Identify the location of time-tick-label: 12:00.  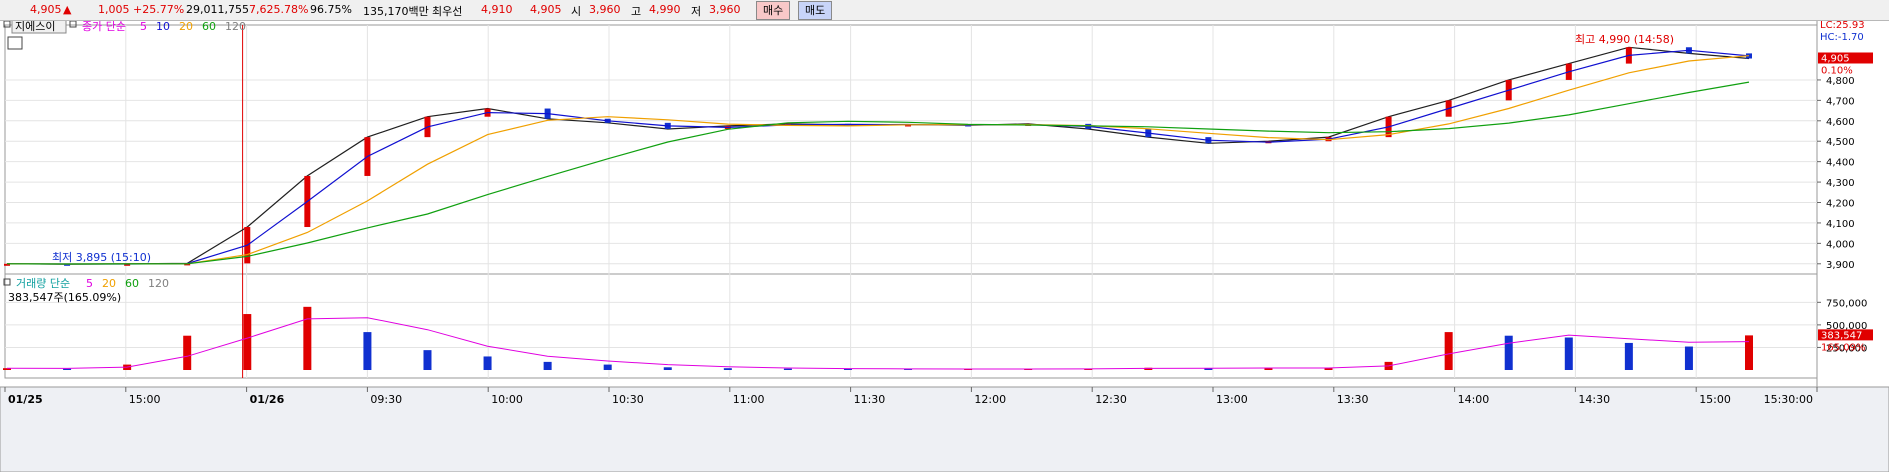
(990, 399).